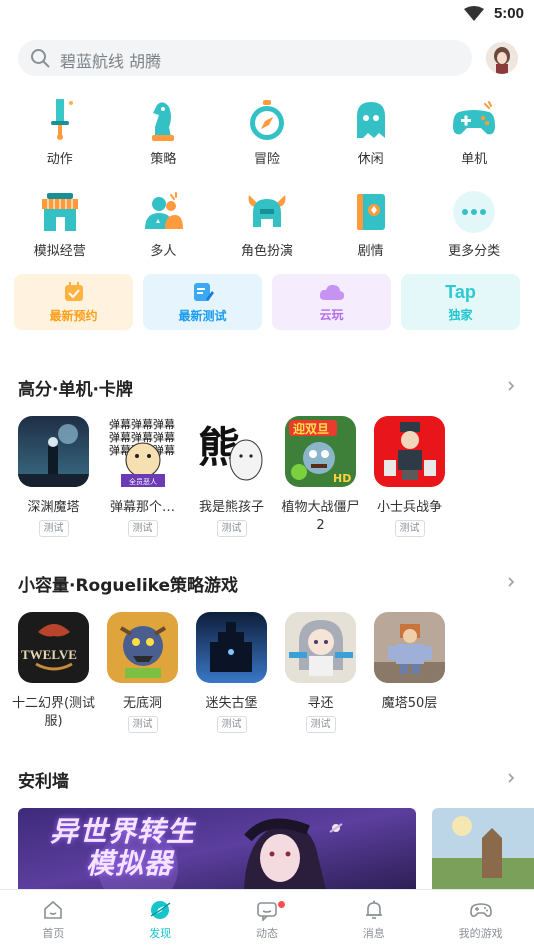 This screenshot has width=534, height=949. I want to click on nav-label: 我的游戏, so click(480, 933).